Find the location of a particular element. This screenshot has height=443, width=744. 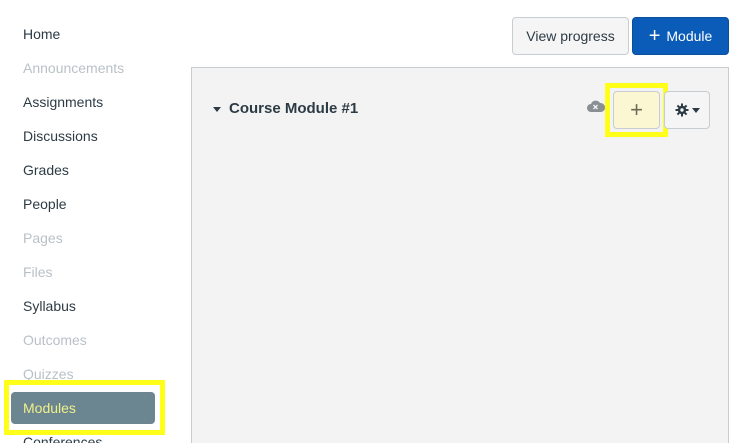

modules-highlight-box is located at coordinates (84, 407).